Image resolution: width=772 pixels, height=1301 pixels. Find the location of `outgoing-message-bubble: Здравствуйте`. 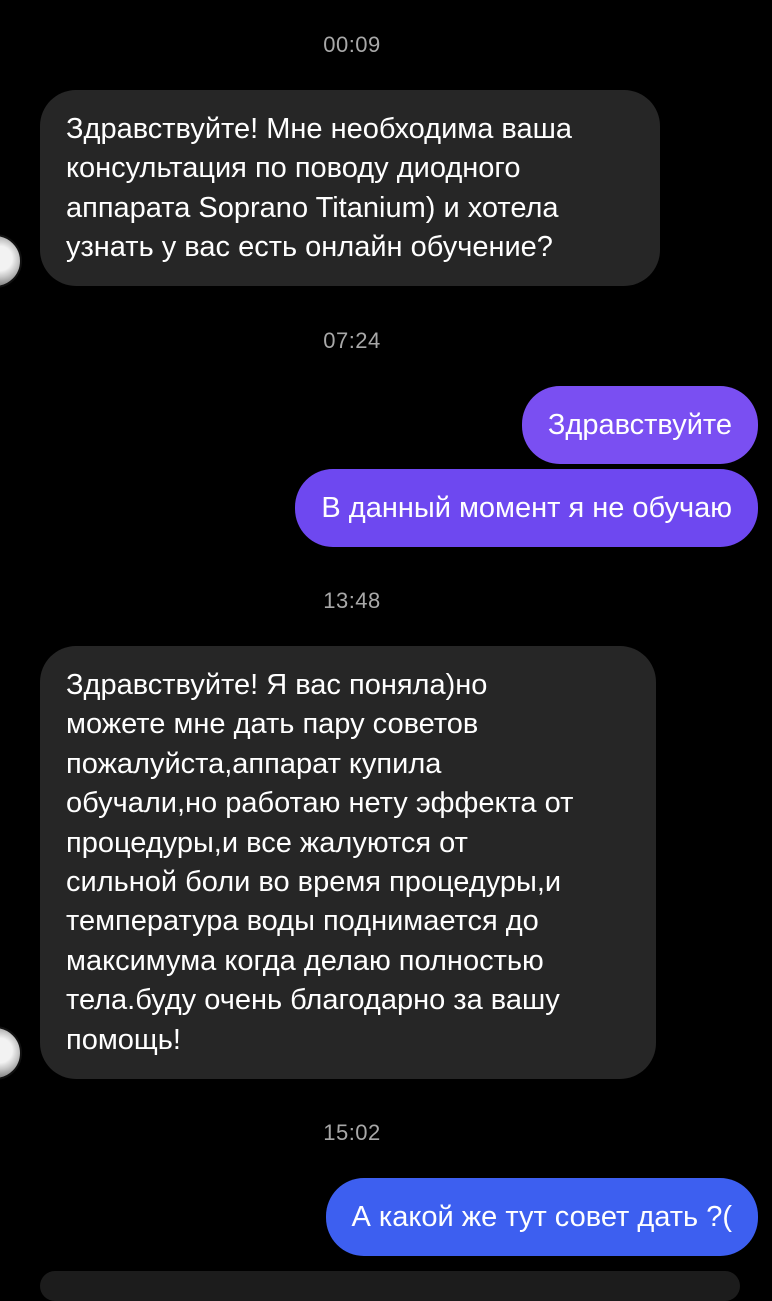

outgoing-message-bubble: Здравствуйте is located at coordinates (639, 425).